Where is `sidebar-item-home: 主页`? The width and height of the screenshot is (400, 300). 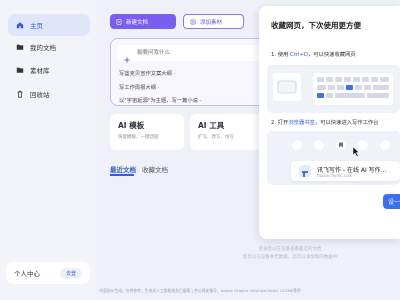
sidebar-item-home: 主页 is located at coordinates (49, 25).